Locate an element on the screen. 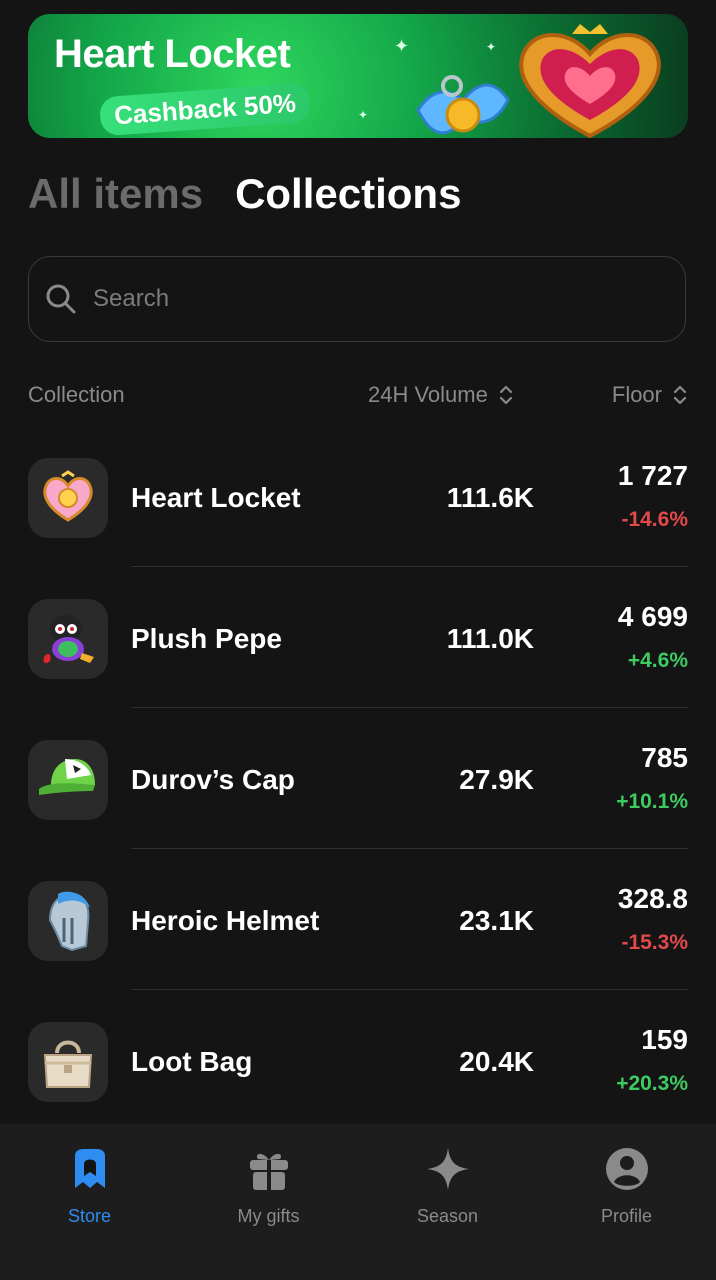 The width and height of the screenshot is (716, 1280). collection-volume: 111.6K is located at coordinates (490, 497).